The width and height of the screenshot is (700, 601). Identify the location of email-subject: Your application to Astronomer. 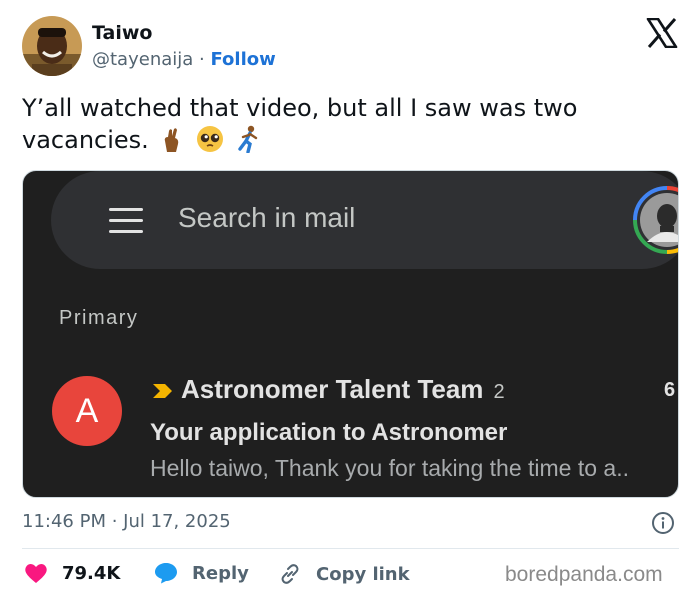
(328, 433).